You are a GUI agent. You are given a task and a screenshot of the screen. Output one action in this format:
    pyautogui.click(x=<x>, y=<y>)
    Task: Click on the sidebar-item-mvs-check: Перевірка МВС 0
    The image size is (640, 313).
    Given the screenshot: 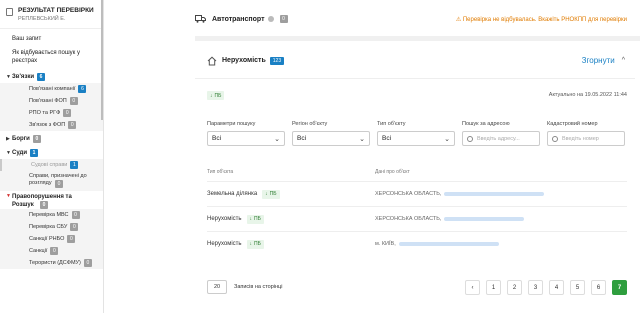 What is the action you would take?
    pyautogui.click(x=51, y=215)
    